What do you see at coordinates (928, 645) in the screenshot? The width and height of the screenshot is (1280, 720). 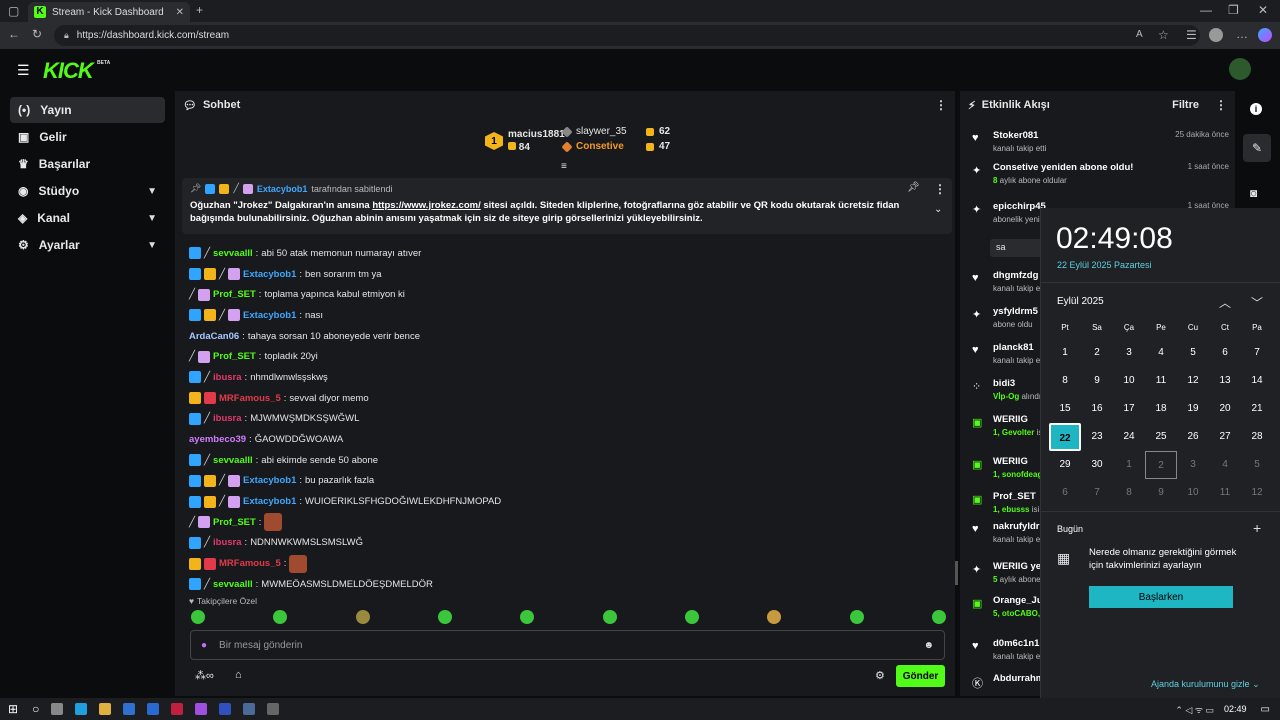 I see `emoji-icon: ☻` at bounding box center [928, 645].